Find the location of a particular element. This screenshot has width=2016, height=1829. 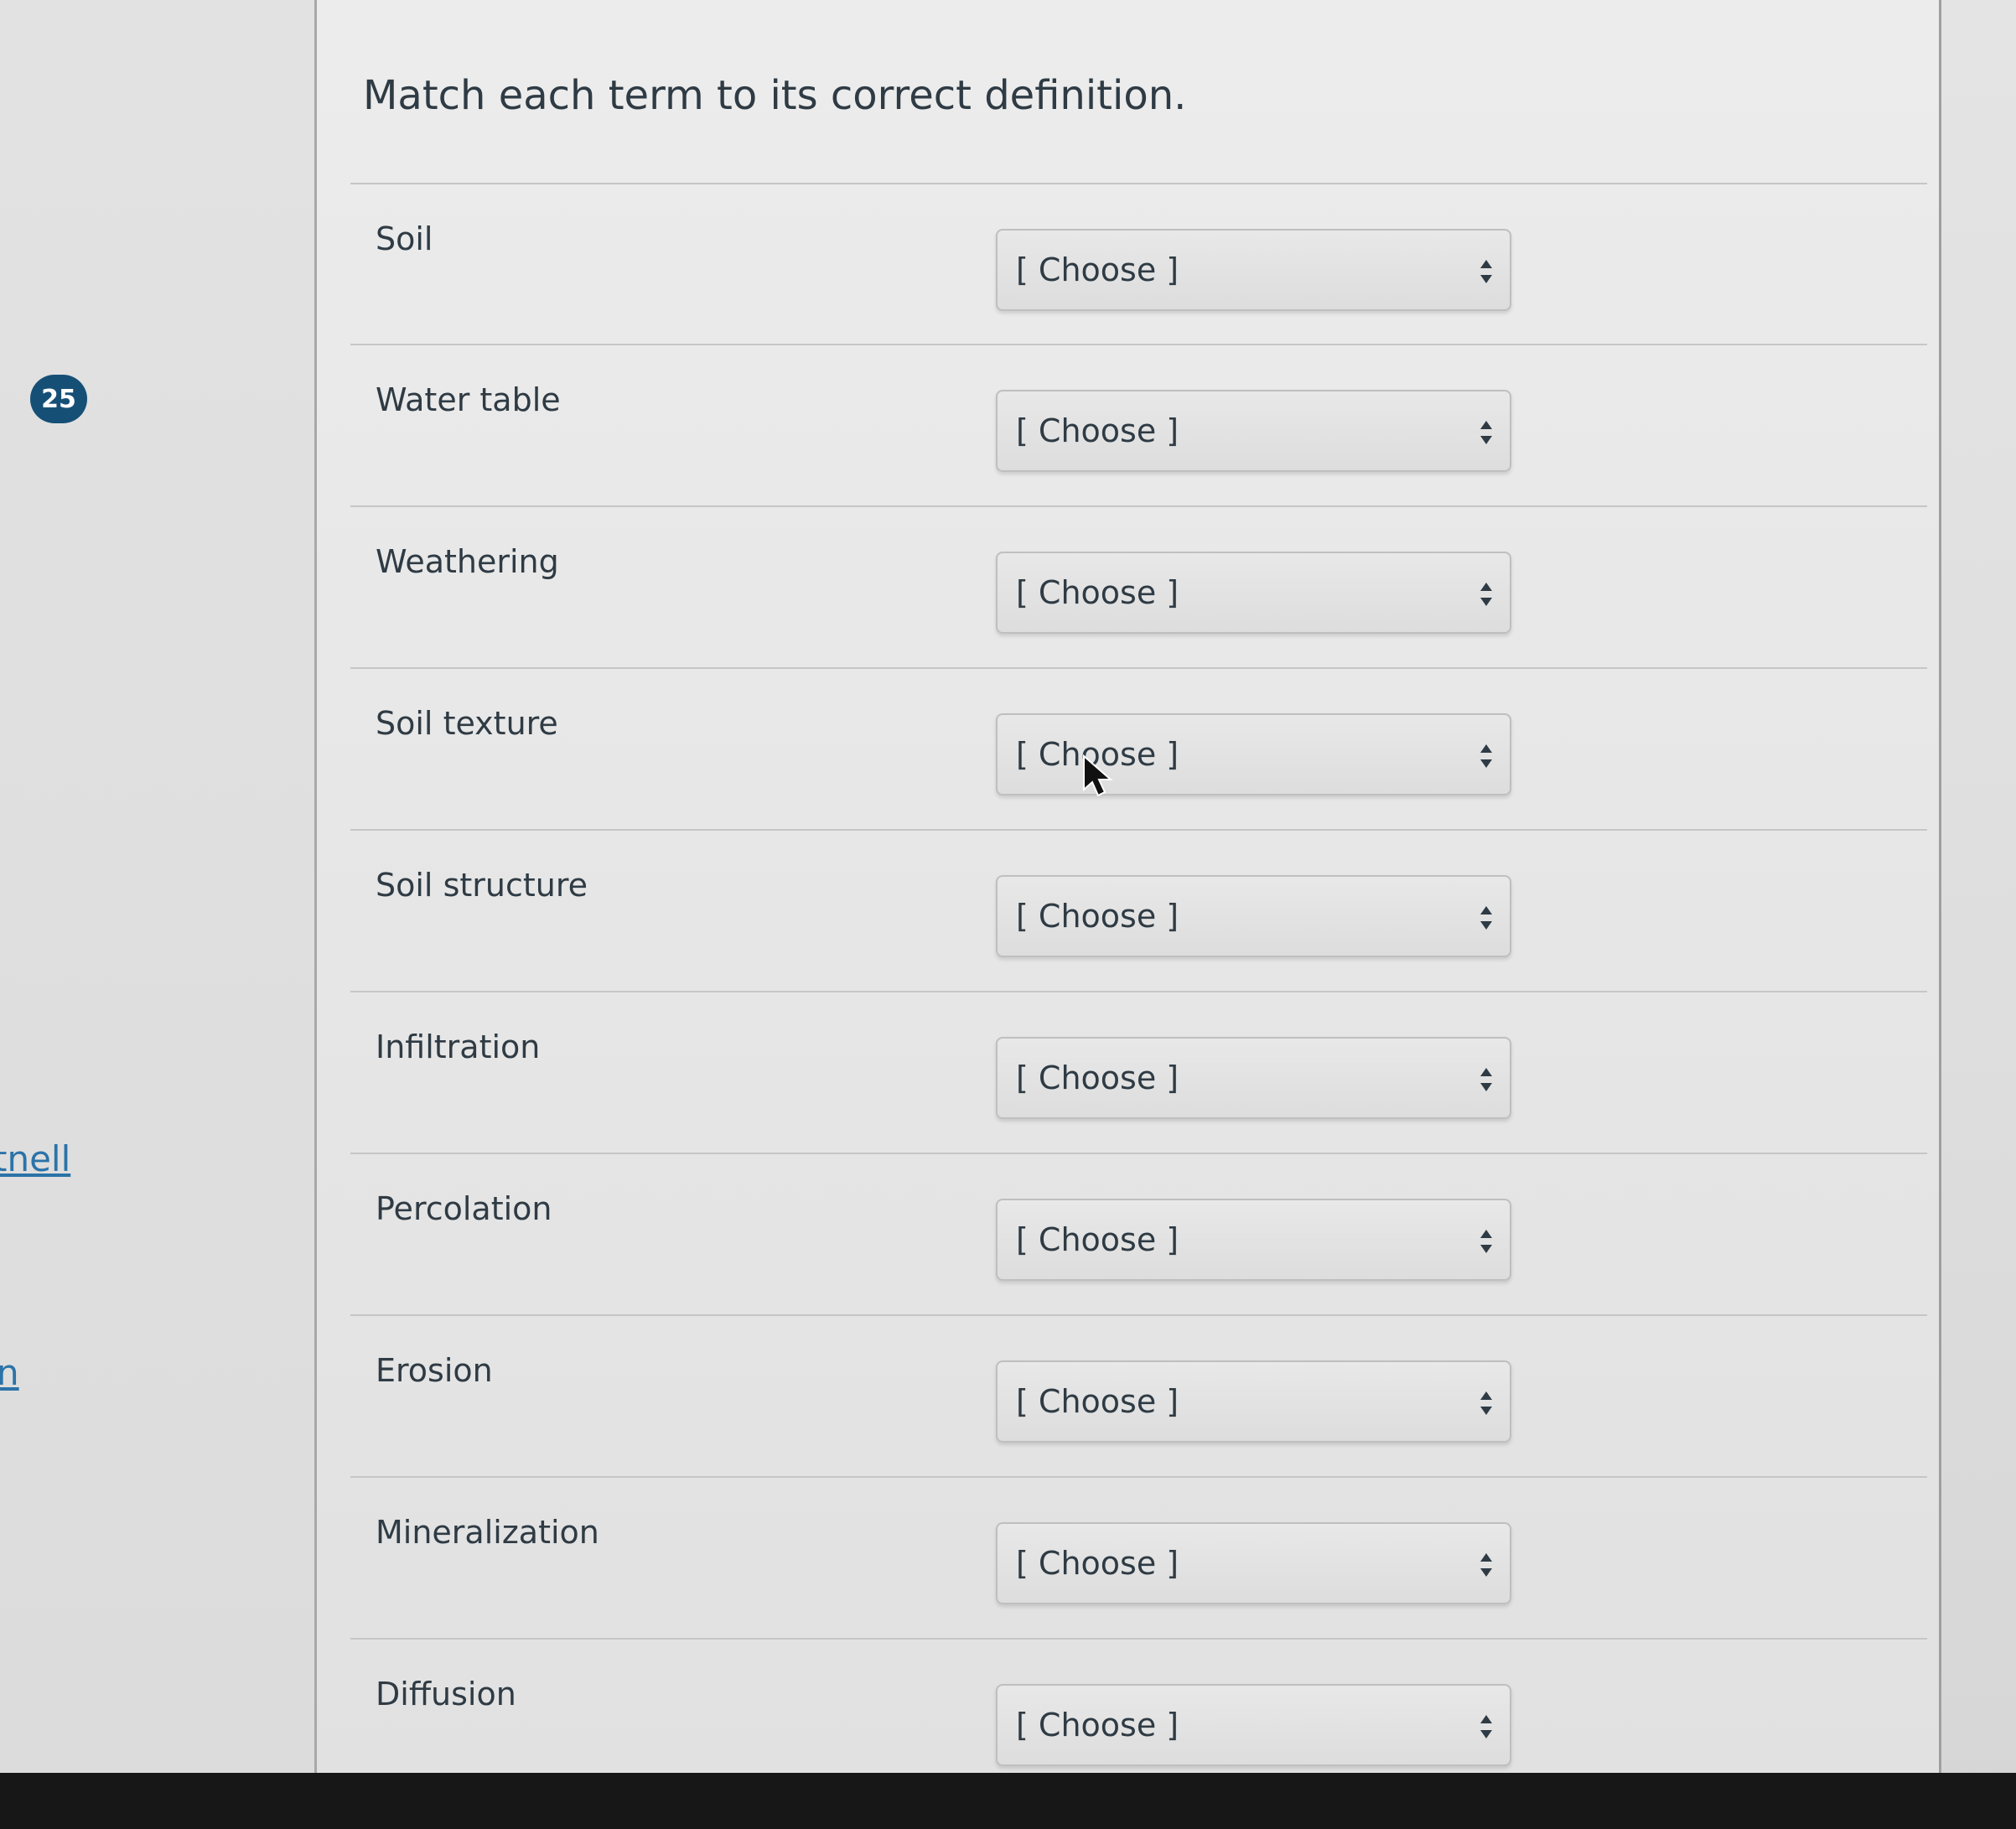

matching-row-weathering: Weathering [ Choose ] is located at coordinates (1128, 586).